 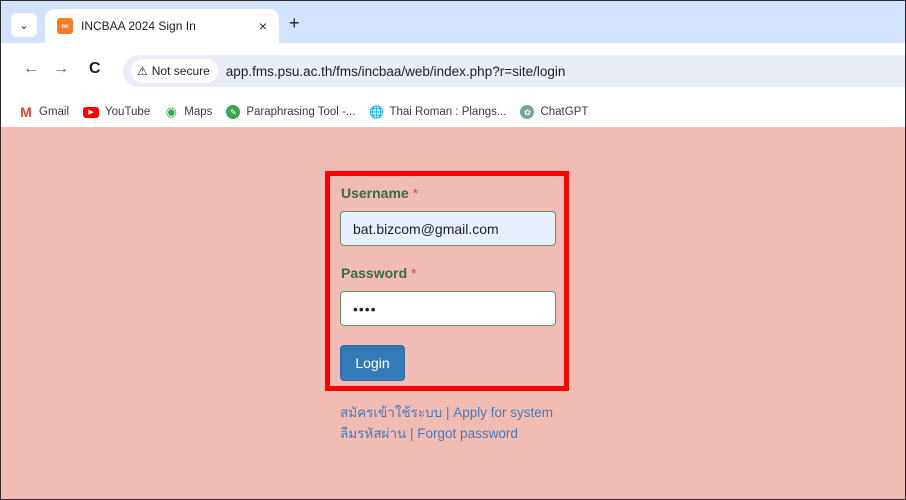 What do you see at coordinates (233, 112) in the screenshot?
I see `paraphrasing-icon: ✎` at bounding box center [233, 112].